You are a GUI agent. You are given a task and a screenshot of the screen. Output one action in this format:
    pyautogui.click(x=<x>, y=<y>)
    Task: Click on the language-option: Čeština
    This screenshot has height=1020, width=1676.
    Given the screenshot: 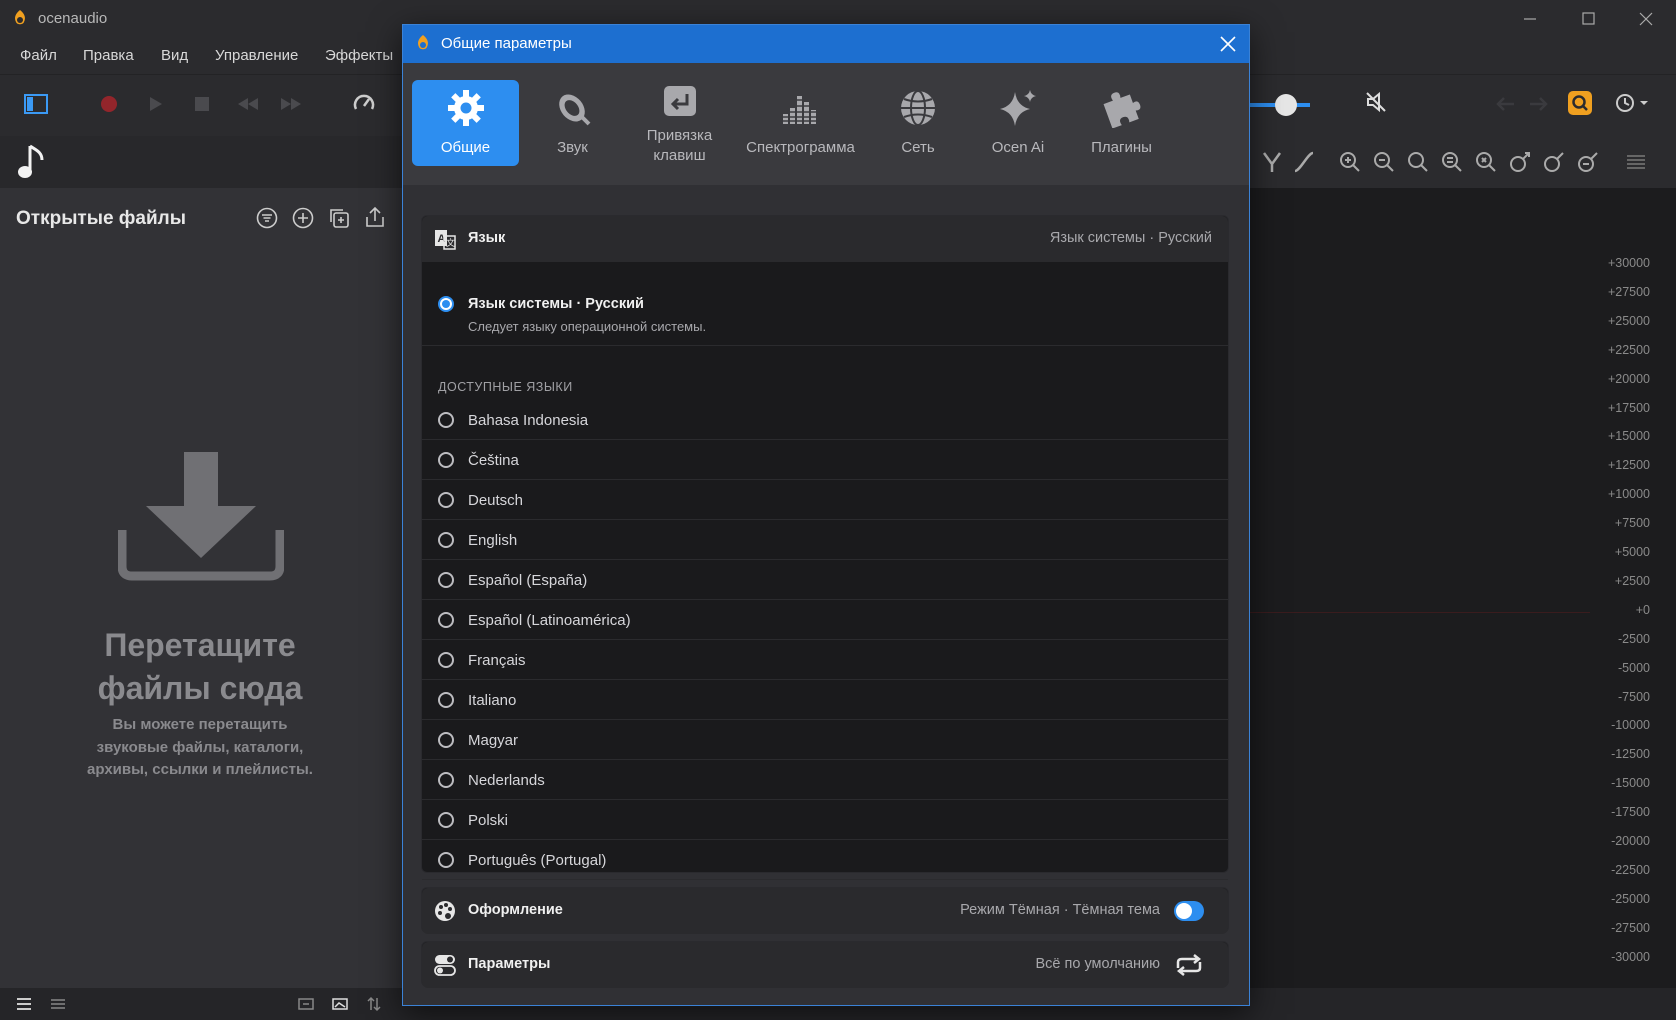 What is the action you would take?
    pyautogui.click(x=825, y=460)
    